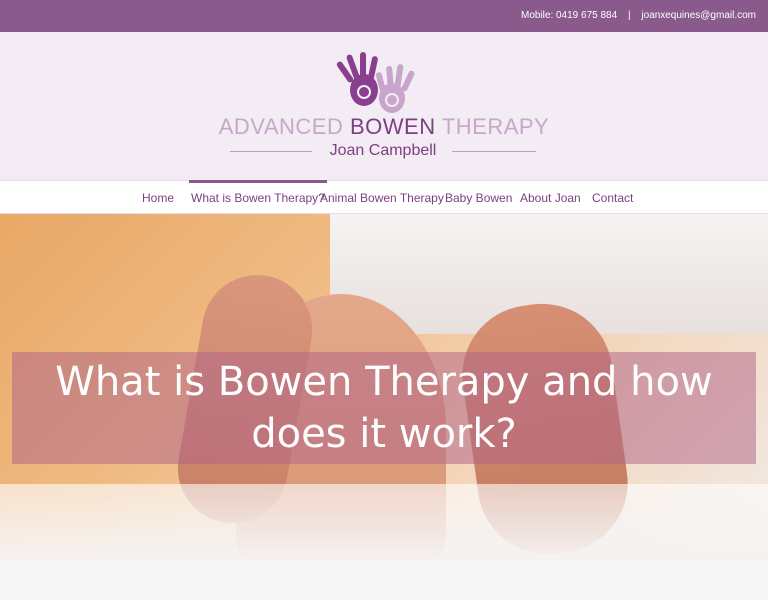 Image resolution: width=768 pixels, height=600 pixels. I want to click on nav-item-animal-bowen-therapy: Animal Bowen Therapy, so click(382, 198).